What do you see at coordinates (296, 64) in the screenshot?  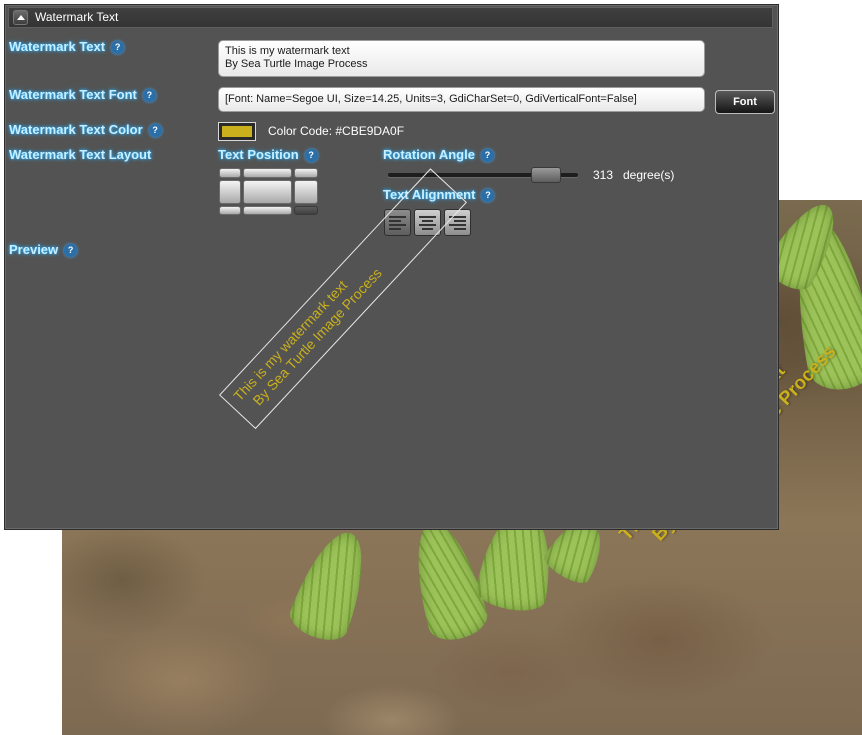 I see `watermark-text-line2: By Sea Turtle Image Process` at bounding box center [296, 64].